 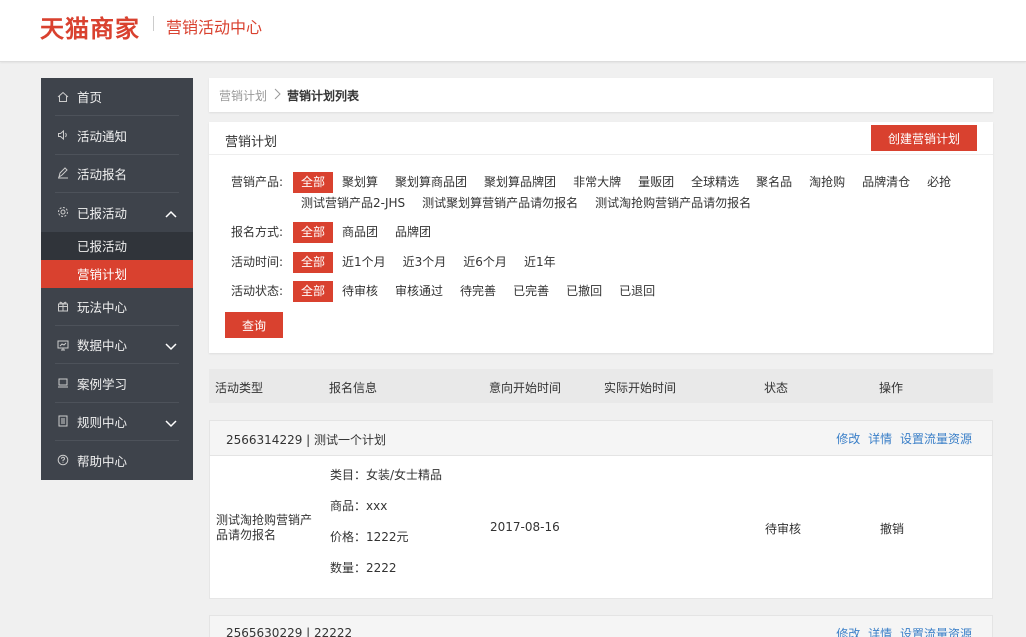 What do you see at coordinates (243, 95) in the screenshot?
I see `breadcrumb-parent: 营销计划` at bounding box center [243, 95].